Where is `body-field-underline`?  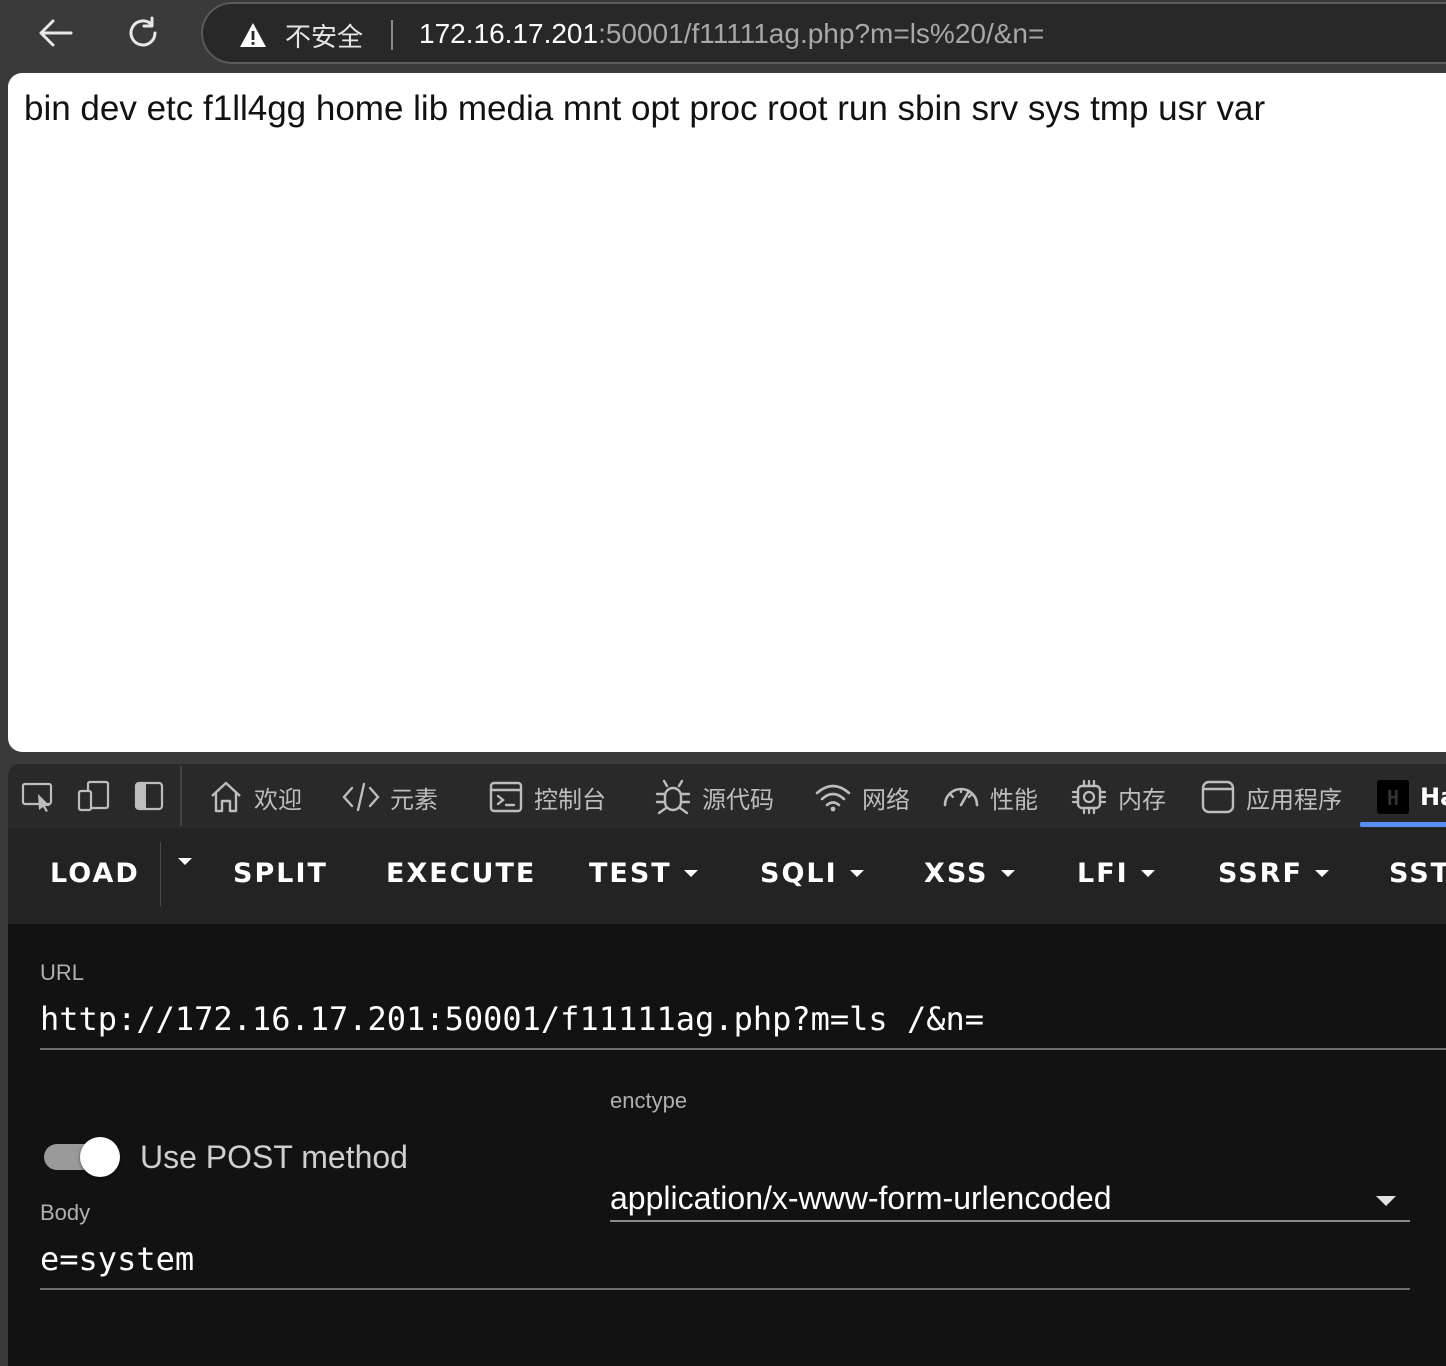 body-field-underline is located at coordinates (725, 1289).